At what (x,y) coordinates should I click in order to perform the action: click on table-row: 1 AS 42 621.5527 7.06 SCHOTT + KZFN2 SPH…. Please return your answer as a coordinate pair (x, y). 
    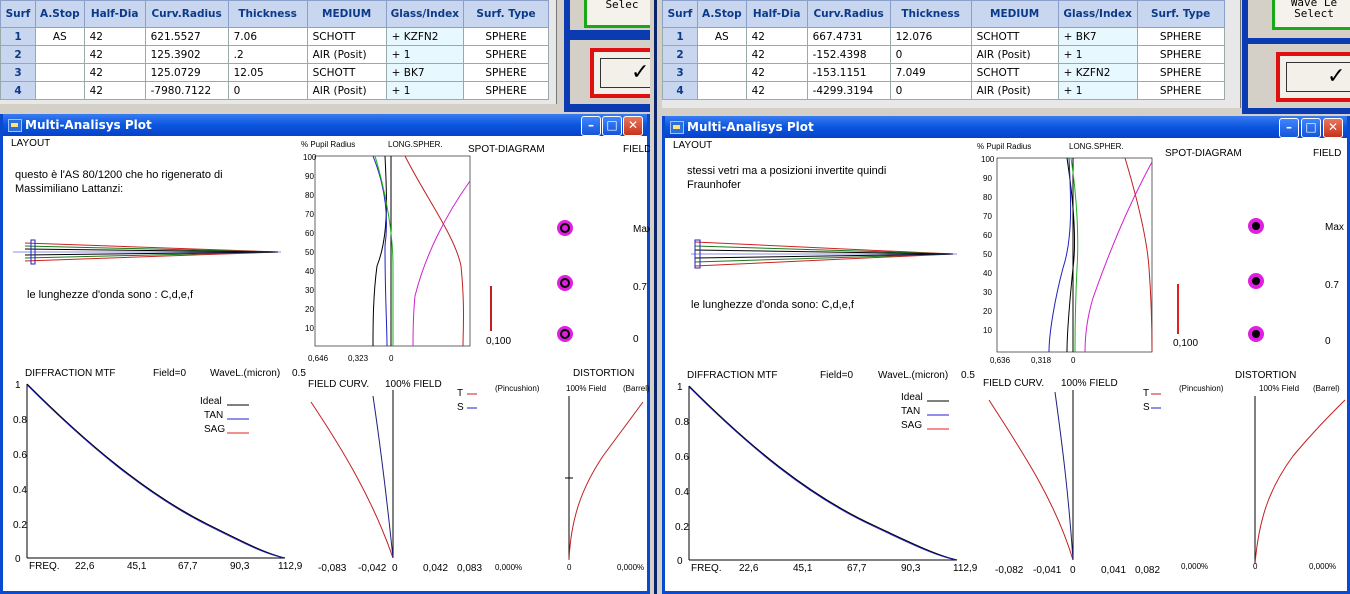
    Looking at the image, I should click on (275, 36).